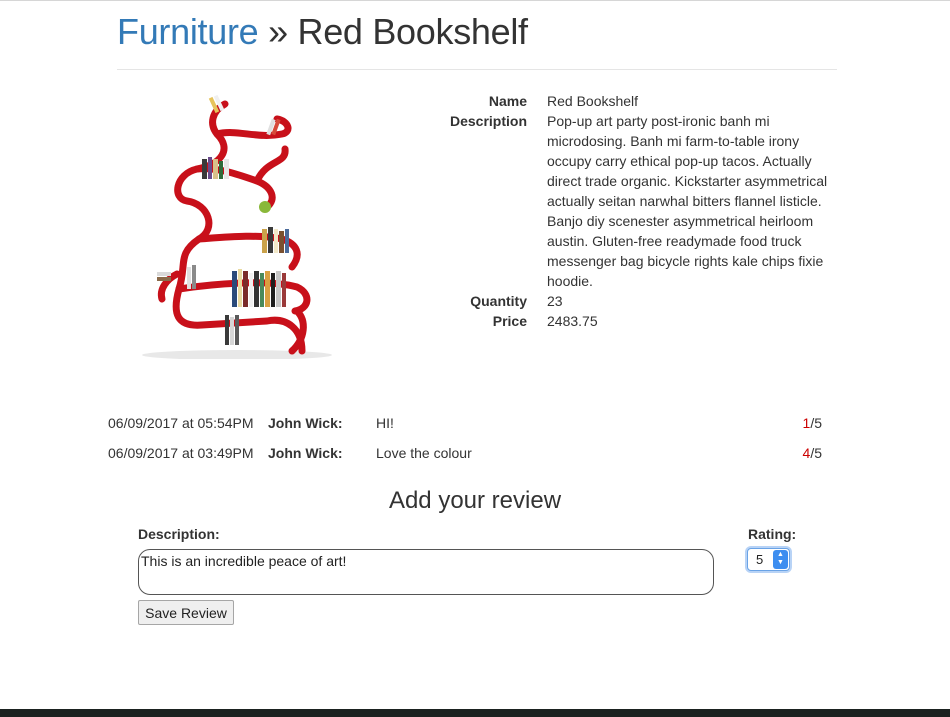  Describe the element at coordinates (772, 534) in the screenshot. I see `review-rating-label: Rating:` at that location.